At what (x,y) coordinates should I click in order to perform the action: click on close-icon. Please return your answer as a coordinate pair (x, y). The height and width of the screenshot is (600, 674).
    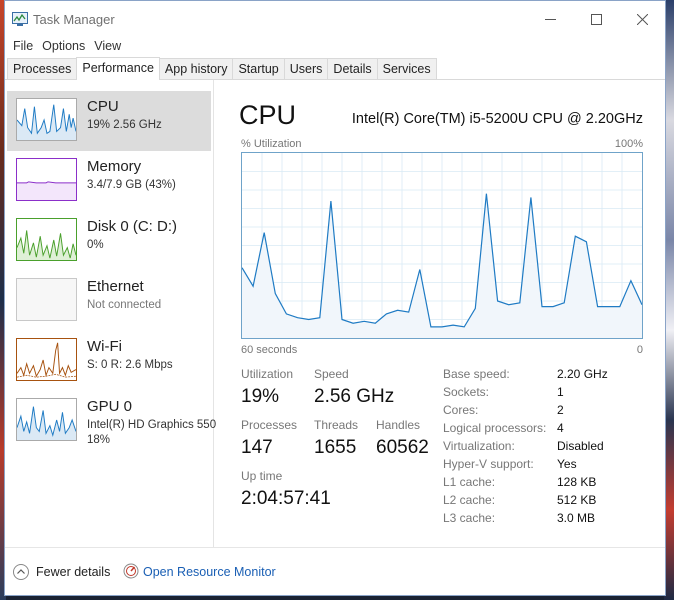
    Looking at the image, I should click on (642, 19).